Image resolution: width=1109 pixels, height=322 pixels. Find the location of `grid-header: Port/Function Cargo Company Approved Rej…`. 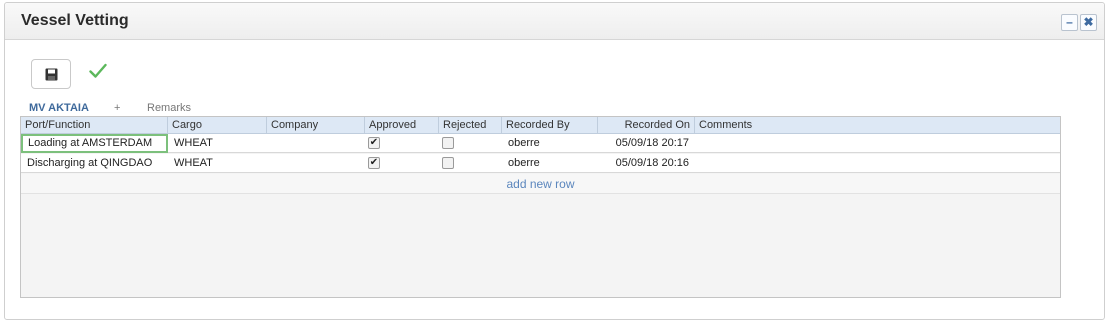

grid-header: Port/Function Cargo Company Approved Rej… is located at coordinates (540, 125).